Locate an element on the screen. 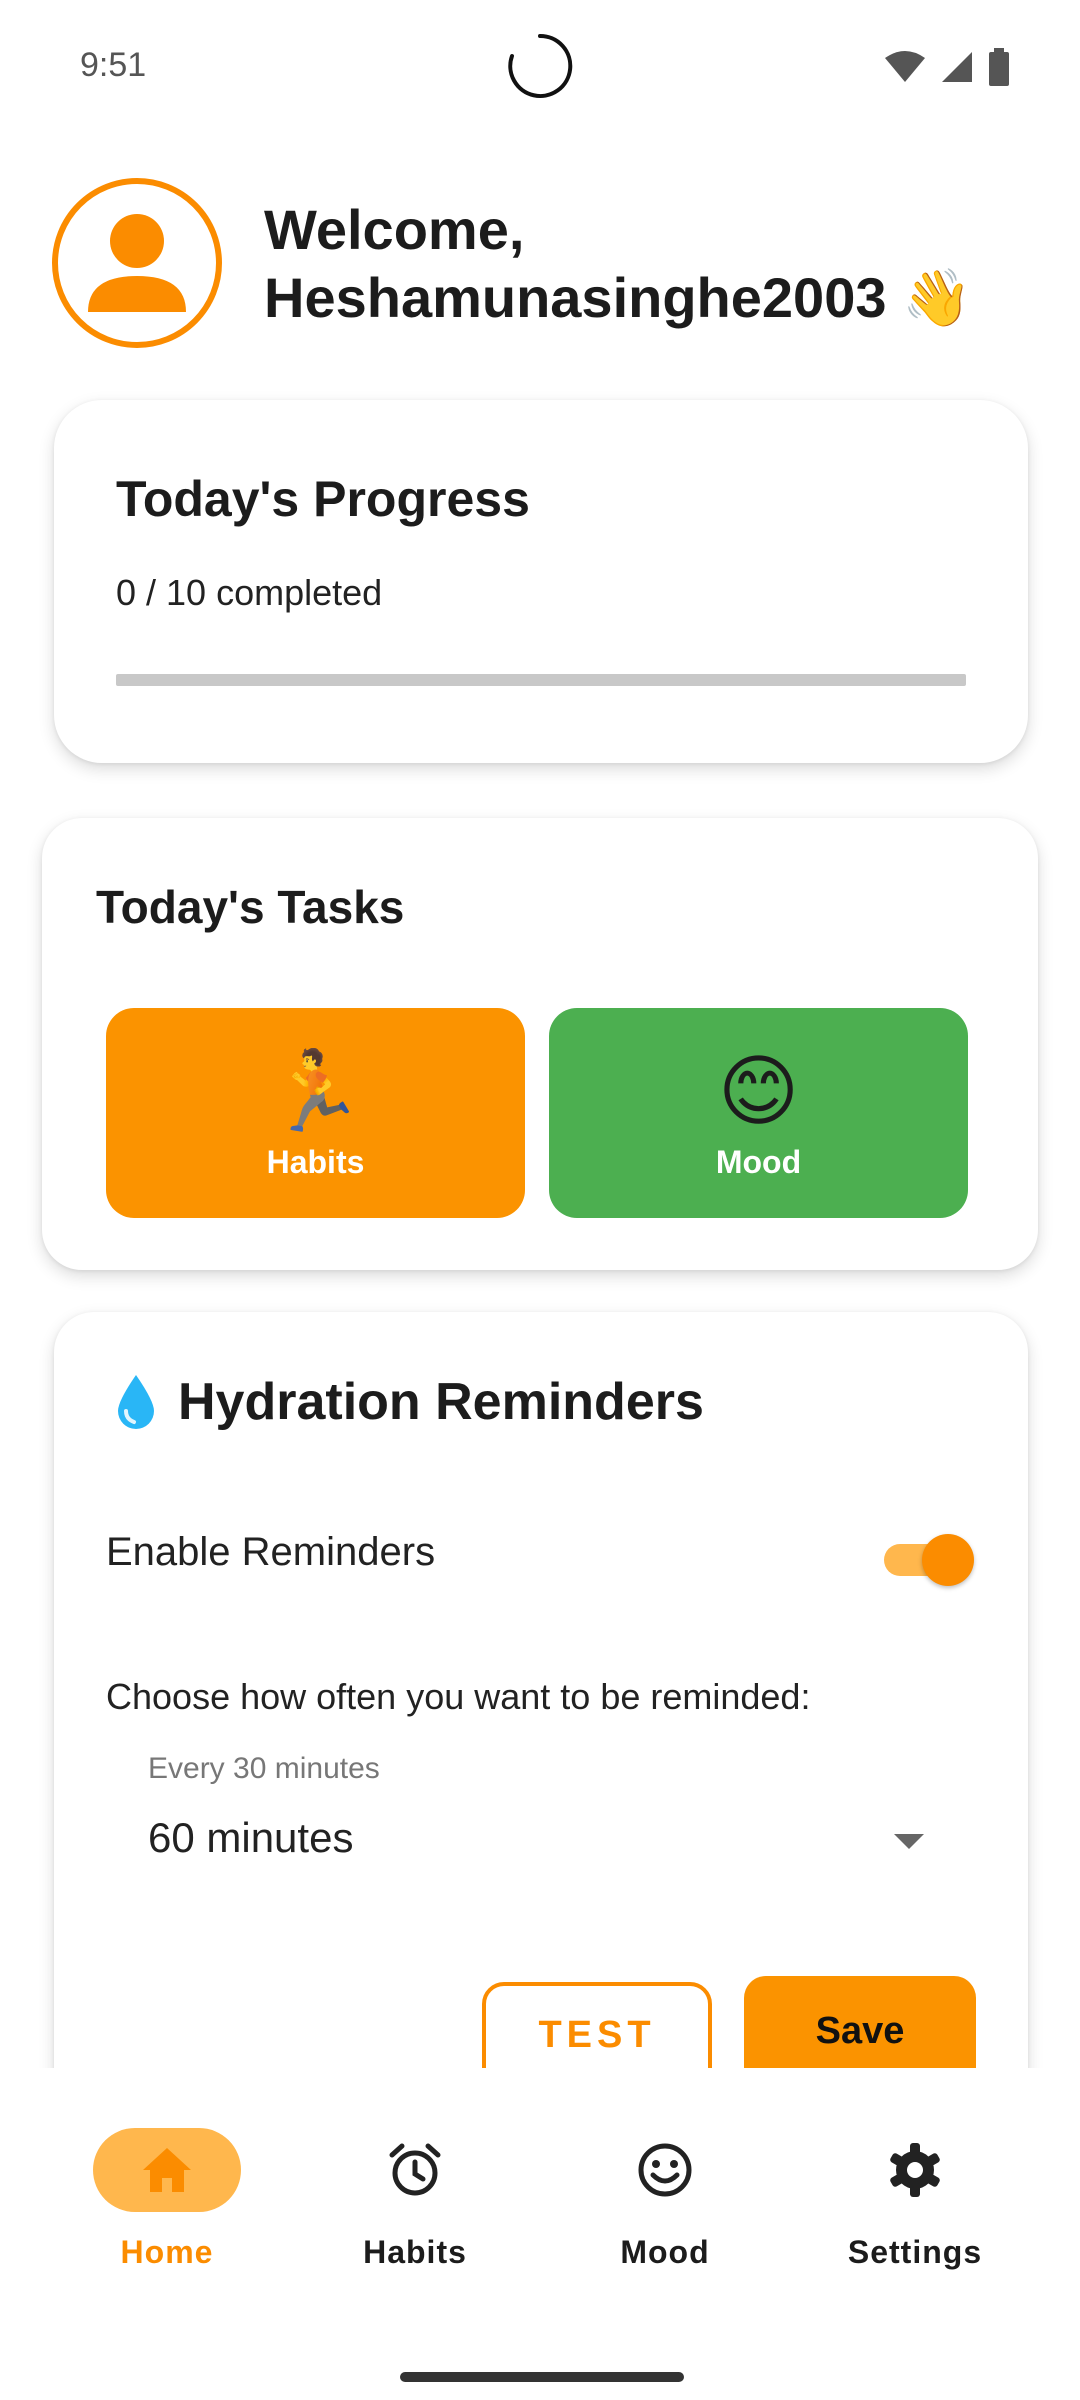 The height and width of the screenshot is (2400, 1080). home-gesture-bar is located at coordinates (542, 2377).